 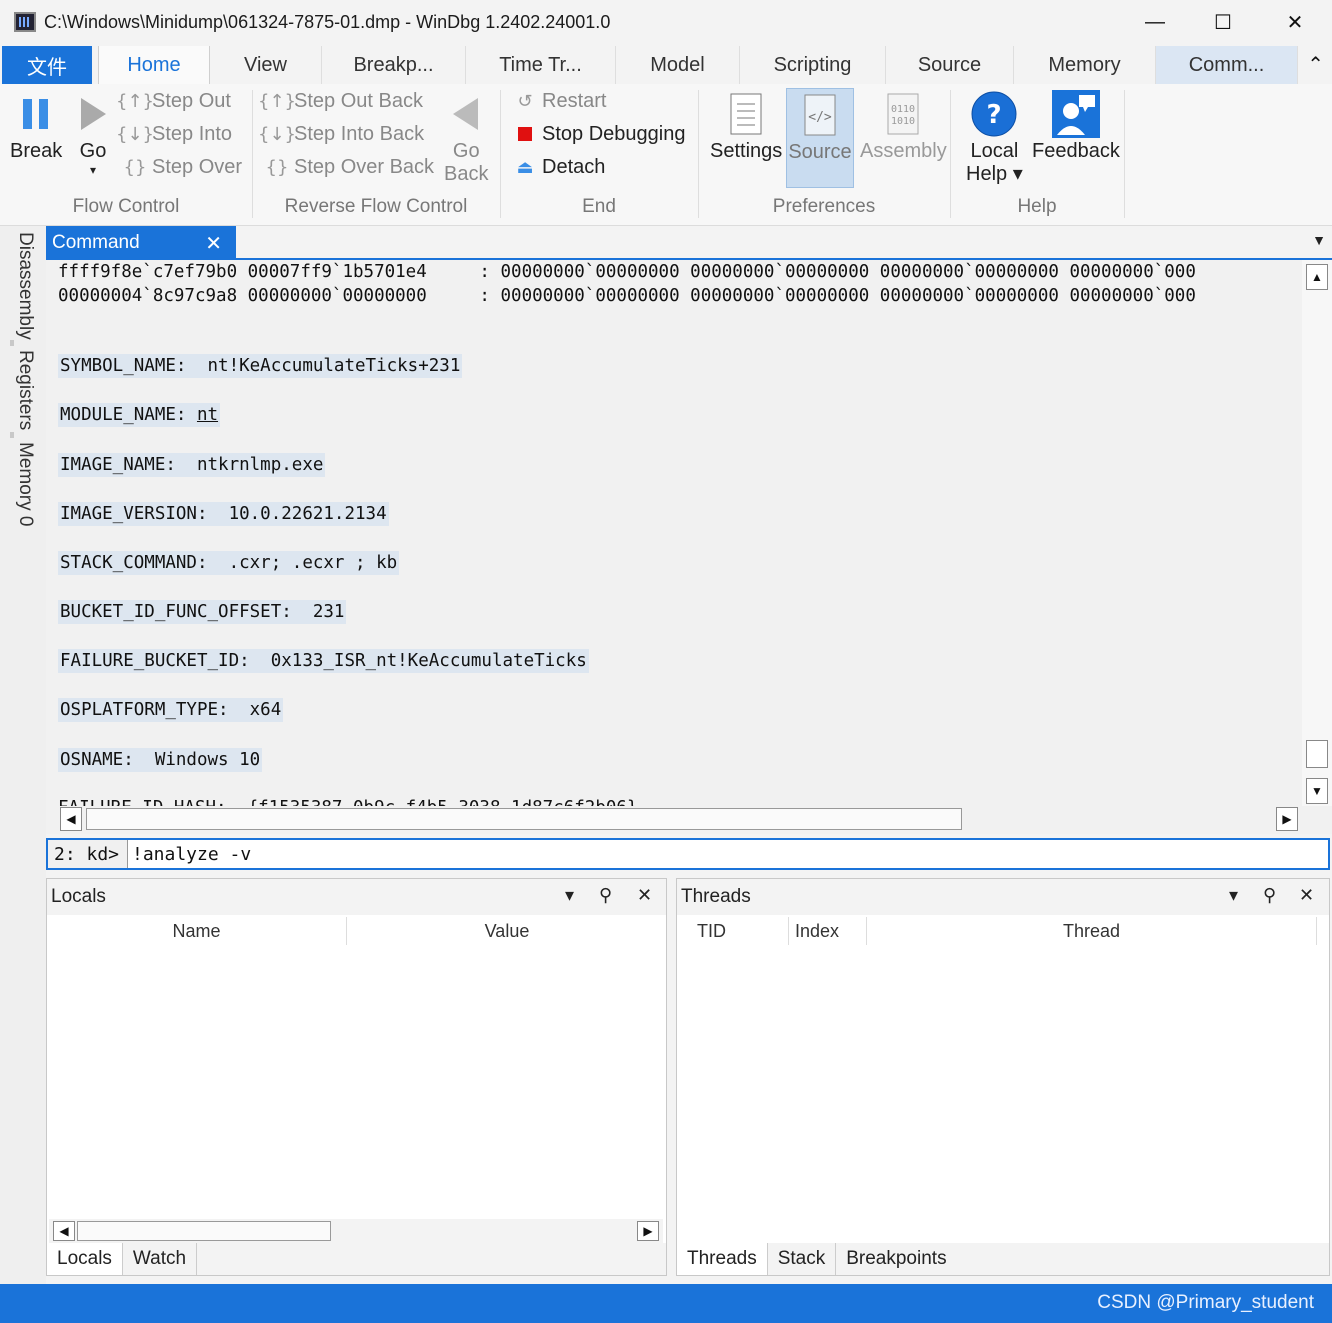 I want to click on step-out-label: Step Out, so click(x=191, y=100).